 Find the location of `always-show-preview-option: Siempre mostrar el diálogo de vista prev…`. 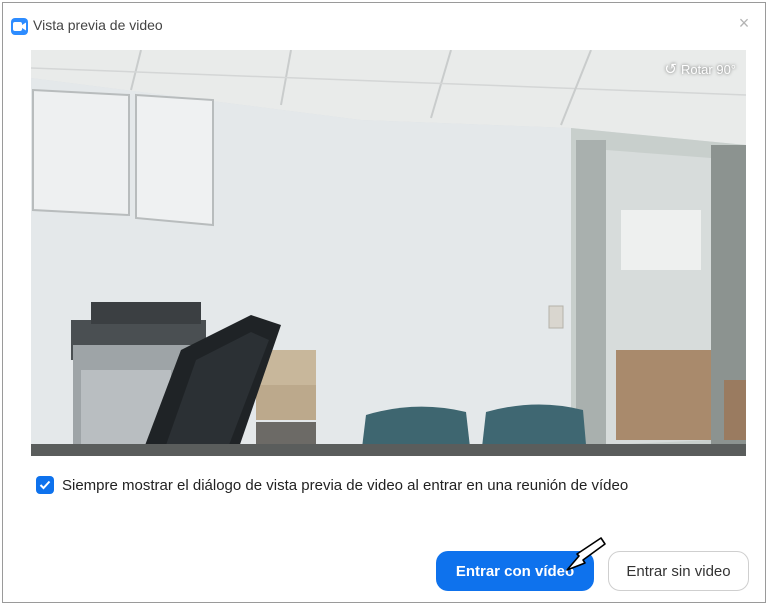

always-show-preview-option: Siempre mostrar el diálogo de vista prev… is located at coordinates (332, 485).